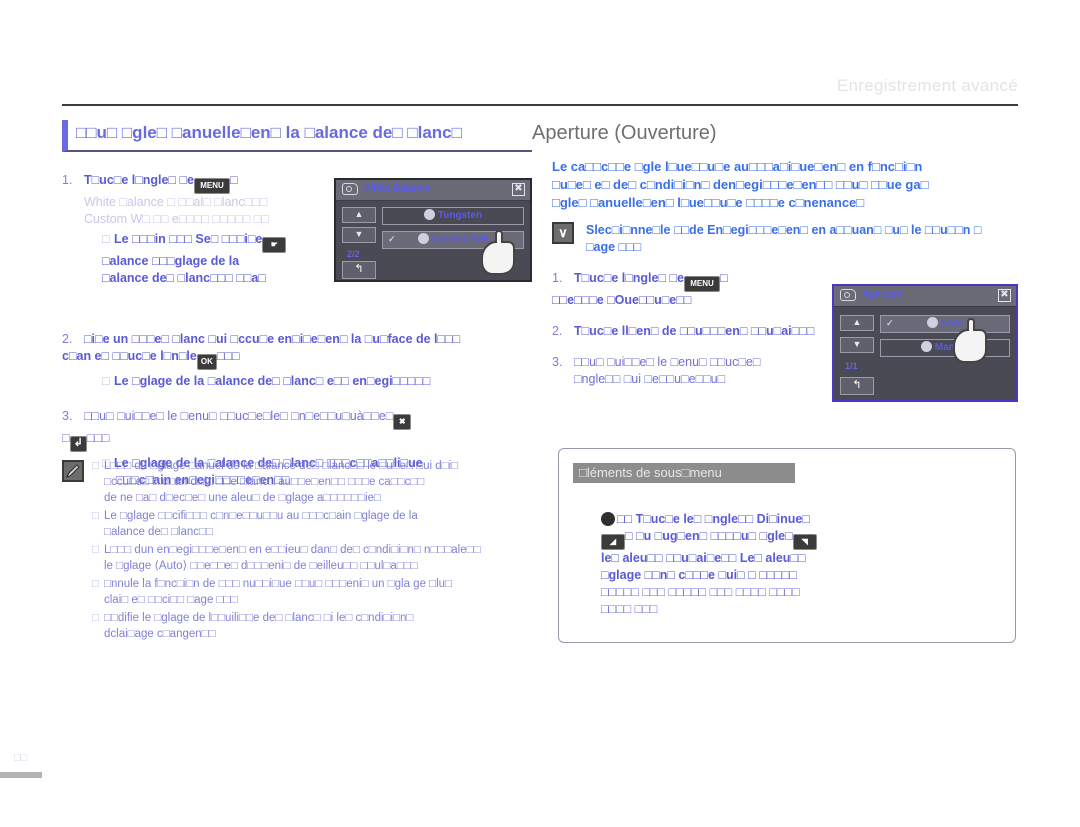 The width and height of the screenshot is (1080, 827). I want to click on left-step-3-number: 3., so click(67, 416).